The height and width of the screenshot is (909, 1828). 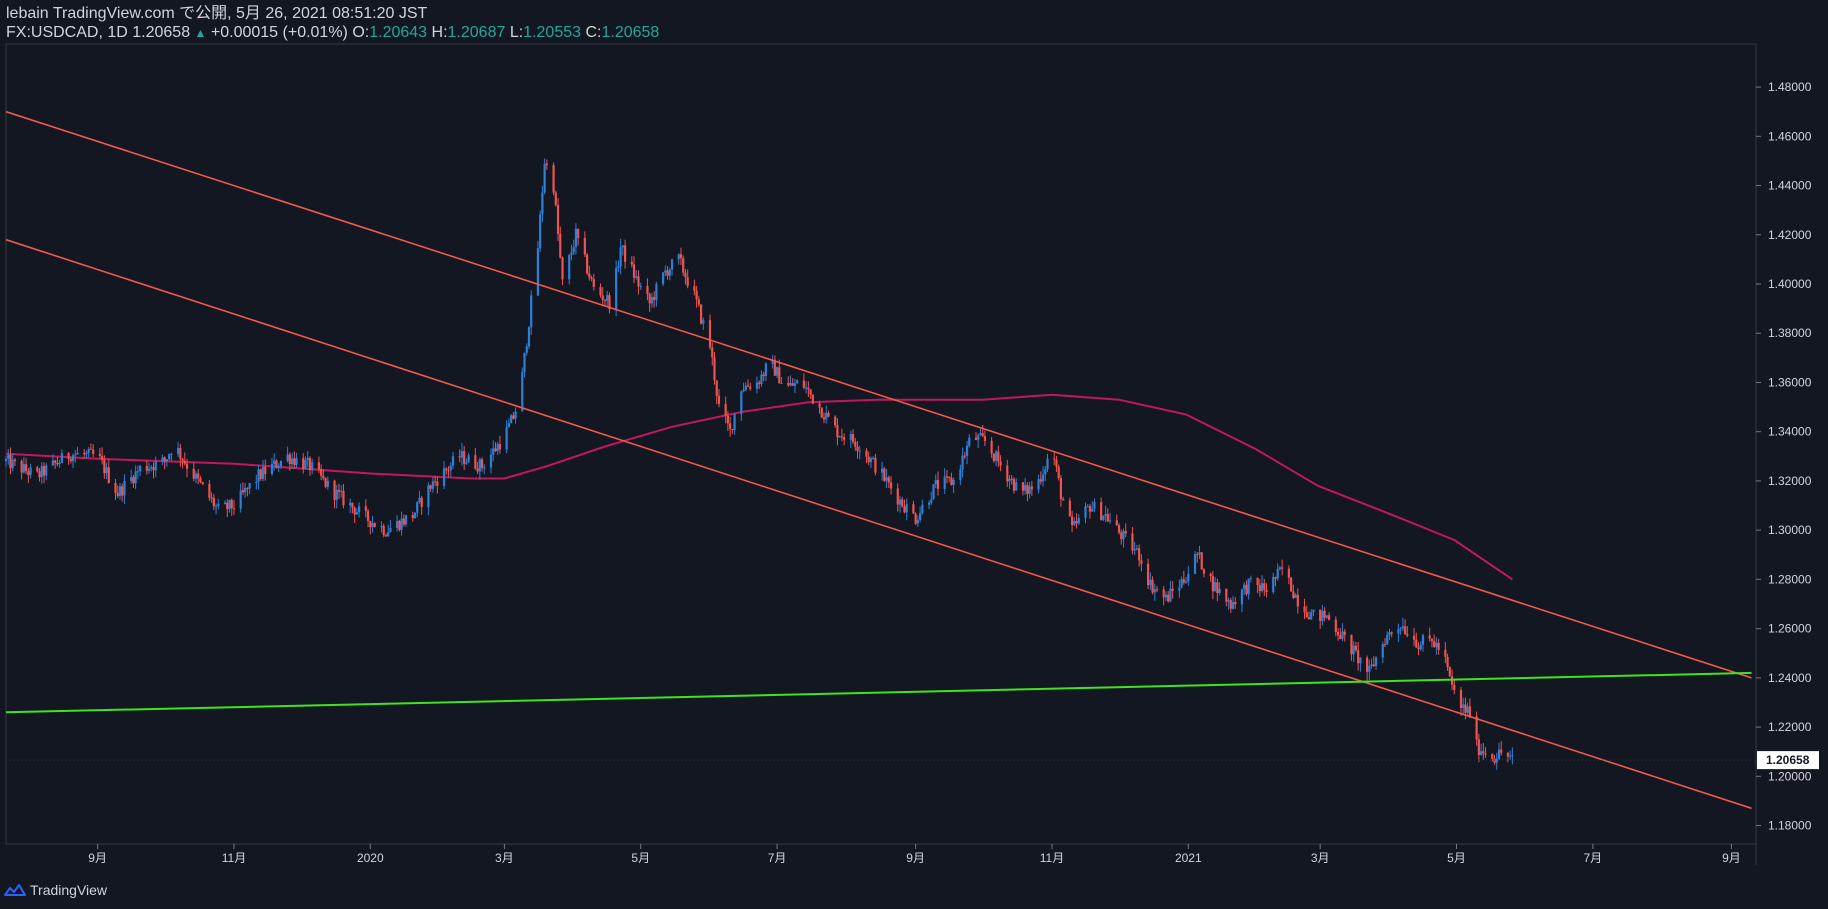 What do you see at coordinates (914, 854) in the screenshot?
I see `time-axis: 9月 11月 2020 3月 5月 7月 9月 11月 2021 3月 5月 7月 9月` at bounding box center [914, 854].